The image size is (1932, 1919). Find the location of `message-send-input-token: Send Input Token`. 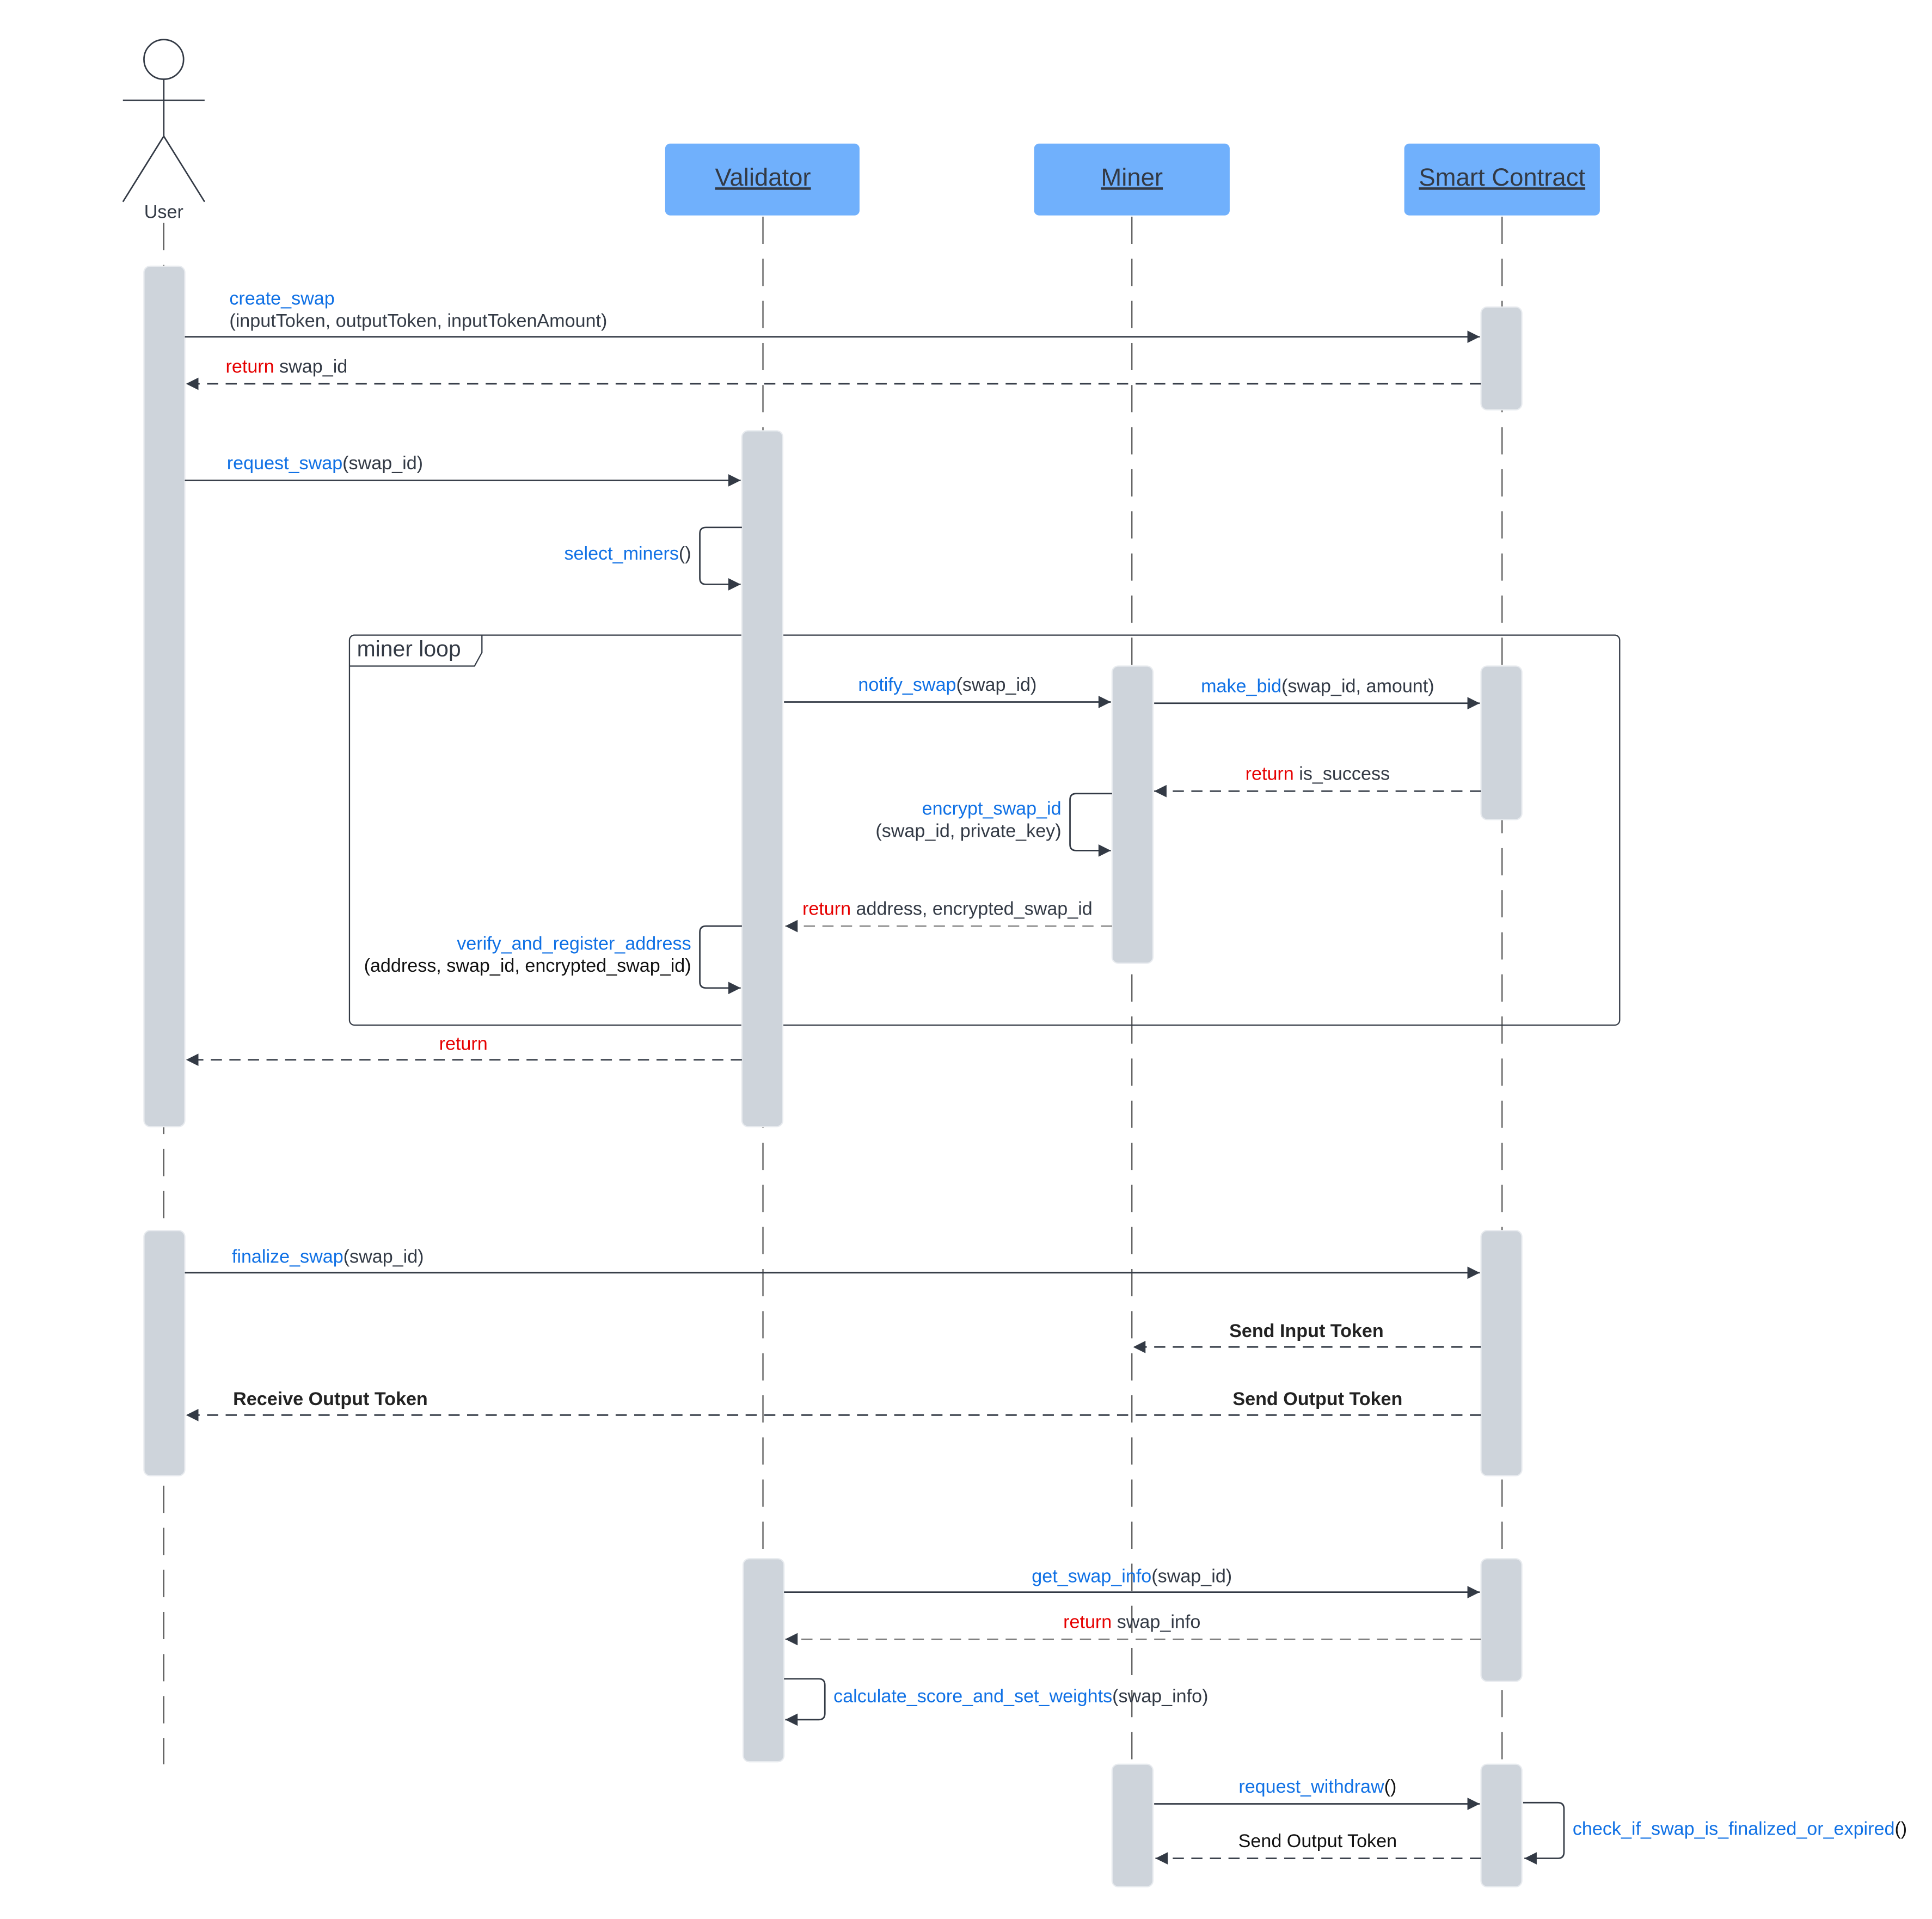

message-send-input-token: Send Input Token is located at coordinates (1307, 1337).